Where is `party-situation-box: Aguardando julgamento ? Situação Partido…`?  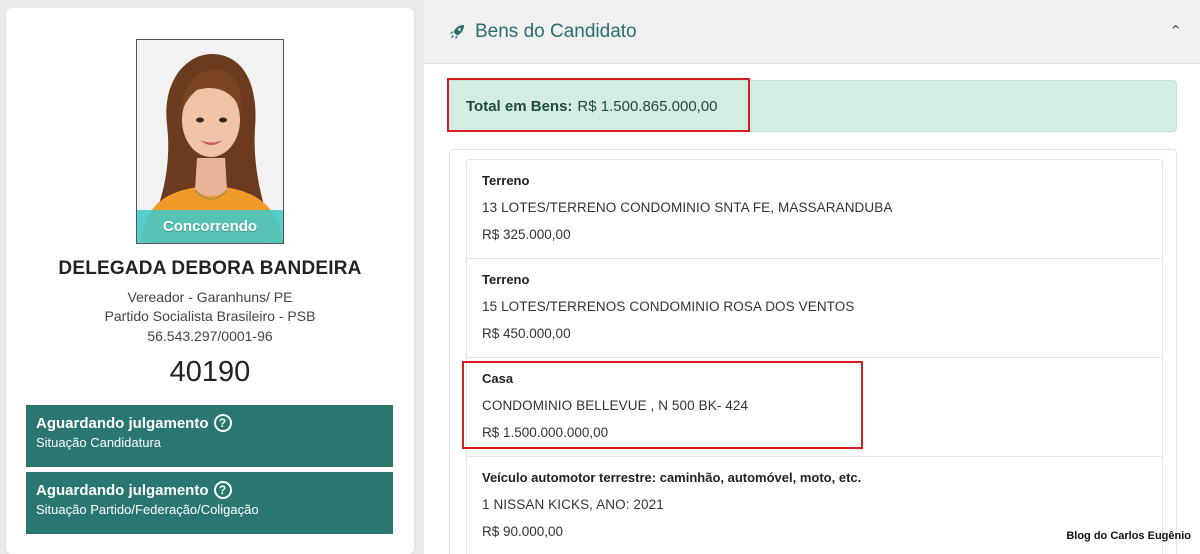 party-situation-box: Aguardando julgamento ? Situação Partido… is located at coordinates (209, 503).